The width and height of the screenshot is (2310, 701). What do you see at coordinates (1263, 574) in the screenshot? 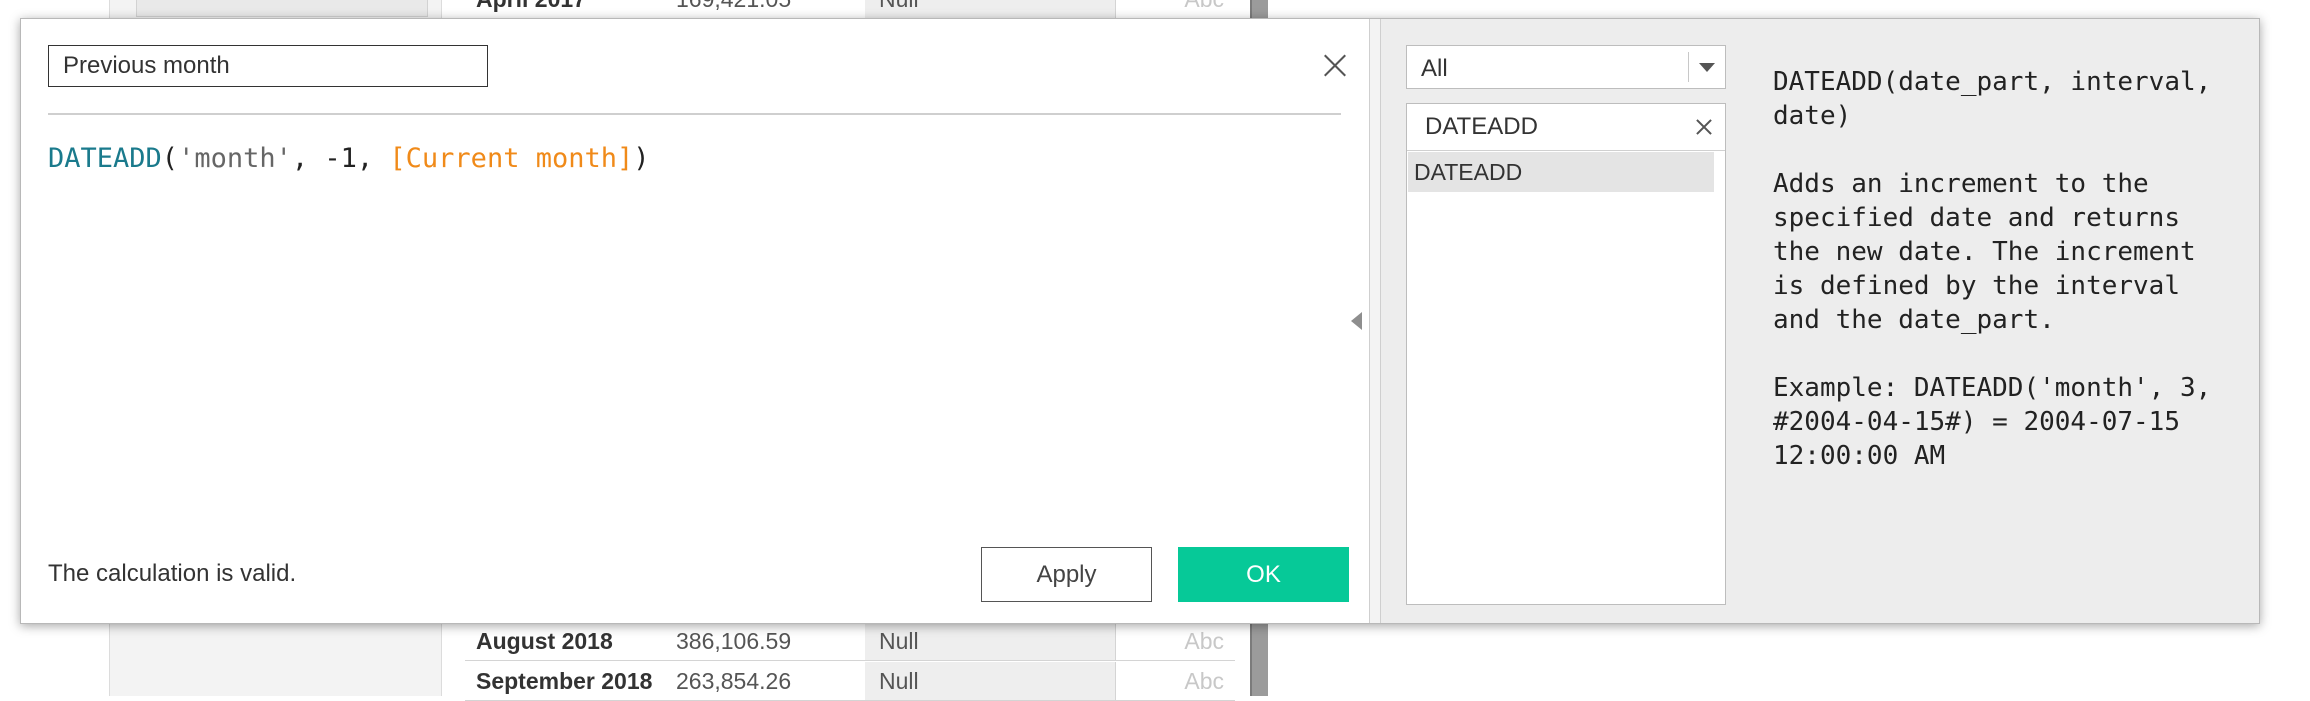
I see `ok-button: OK` at bounding box center [1263, 574].